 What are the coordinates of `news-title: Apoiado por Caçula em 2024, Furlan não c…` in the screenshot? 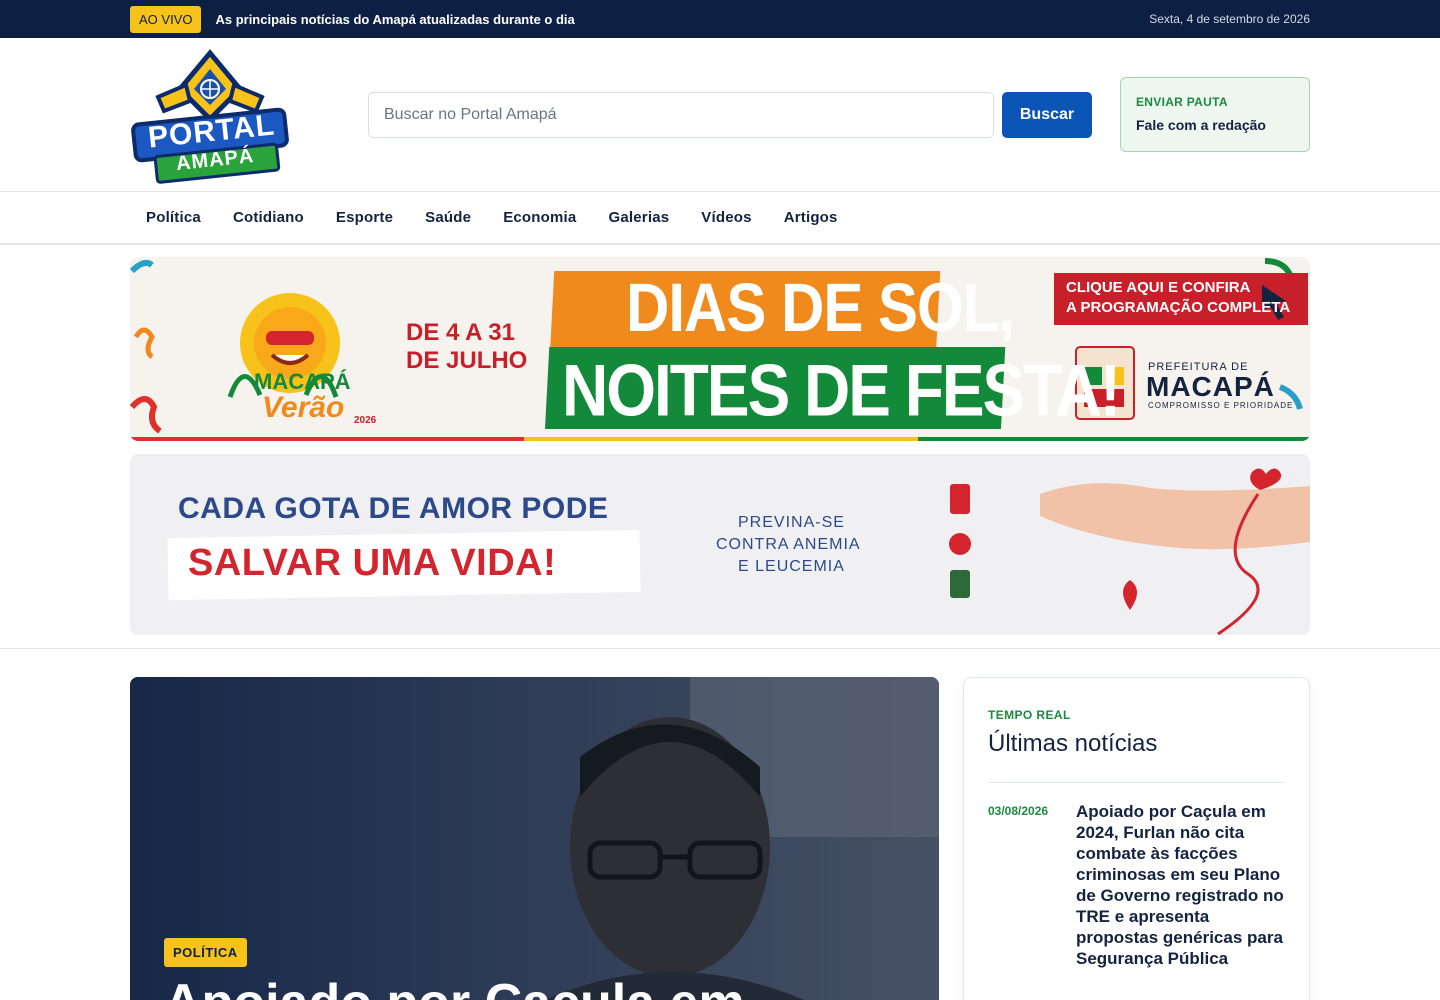 It's located at (1180, 885).